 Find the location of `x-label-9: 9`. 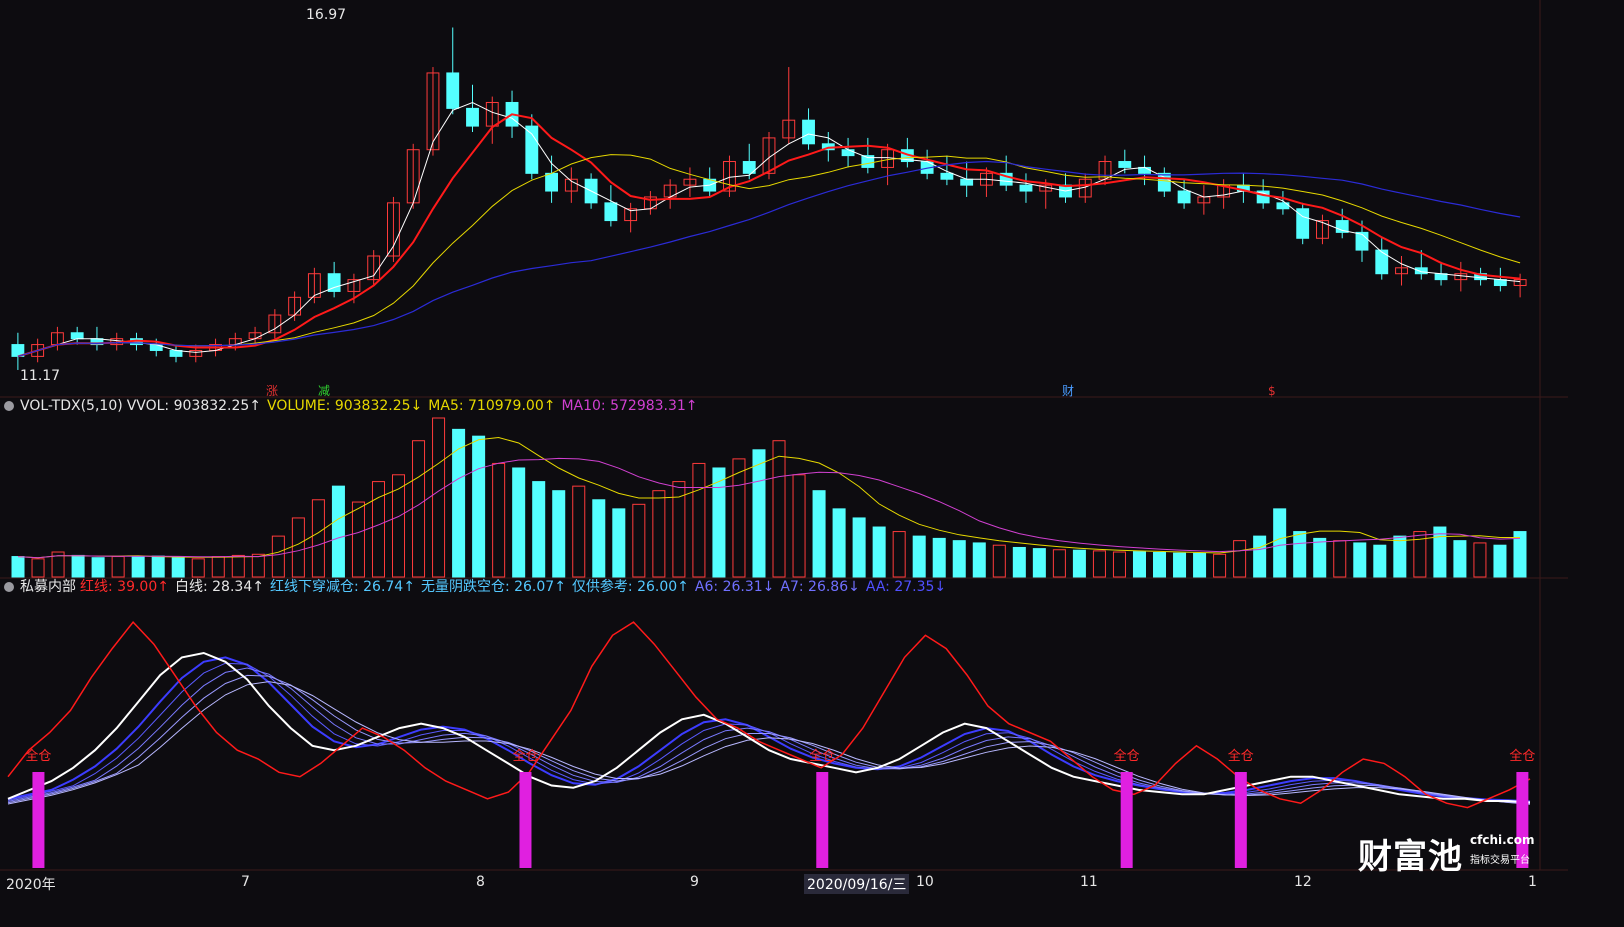

x-label-9: 9 is located at coordinates (694, 882).